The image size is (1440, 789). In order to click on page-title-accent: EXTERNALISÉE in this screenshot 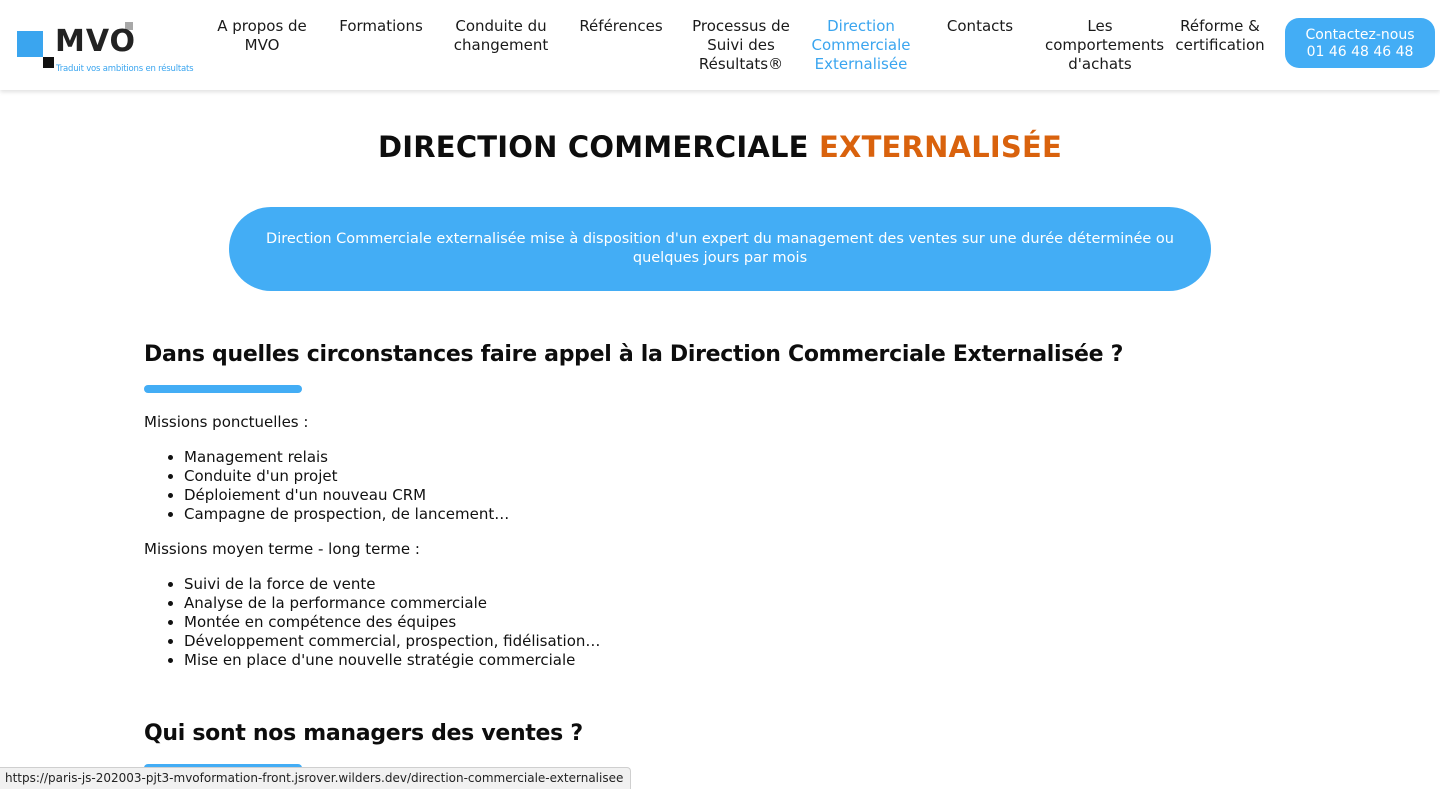, I will do `click(940, 147)`.